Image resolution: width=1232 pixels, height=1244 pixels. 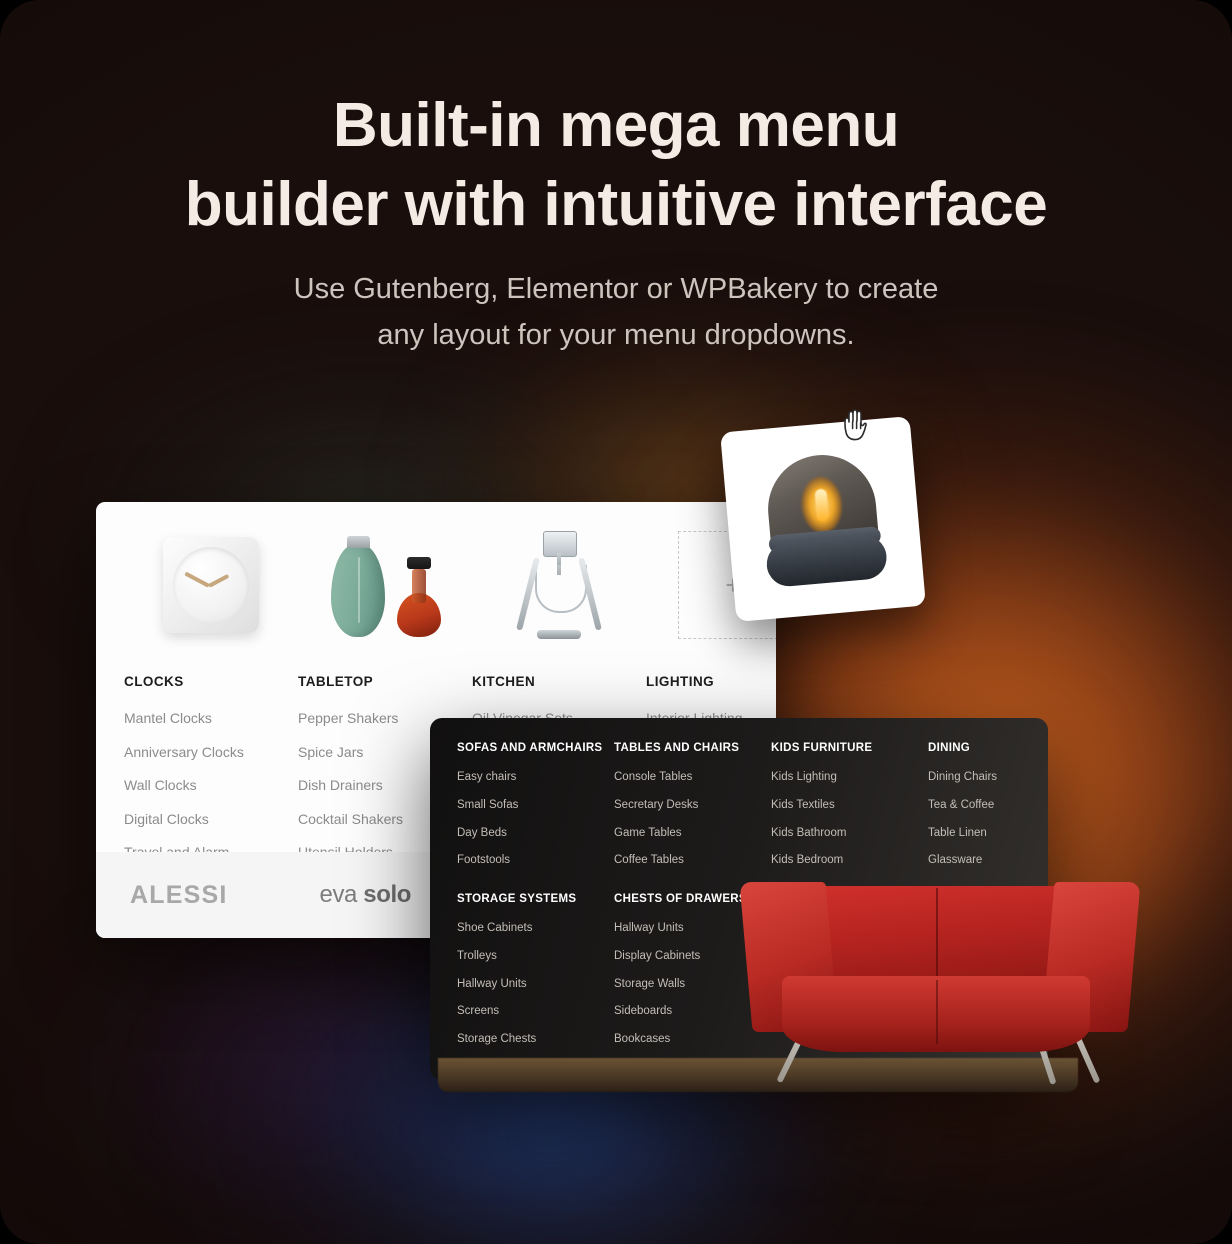 What do you see at coordinates (179, 895) in the screenshot?
I see `alessi-logo: ALESSI` at bounding box center [179, 895].